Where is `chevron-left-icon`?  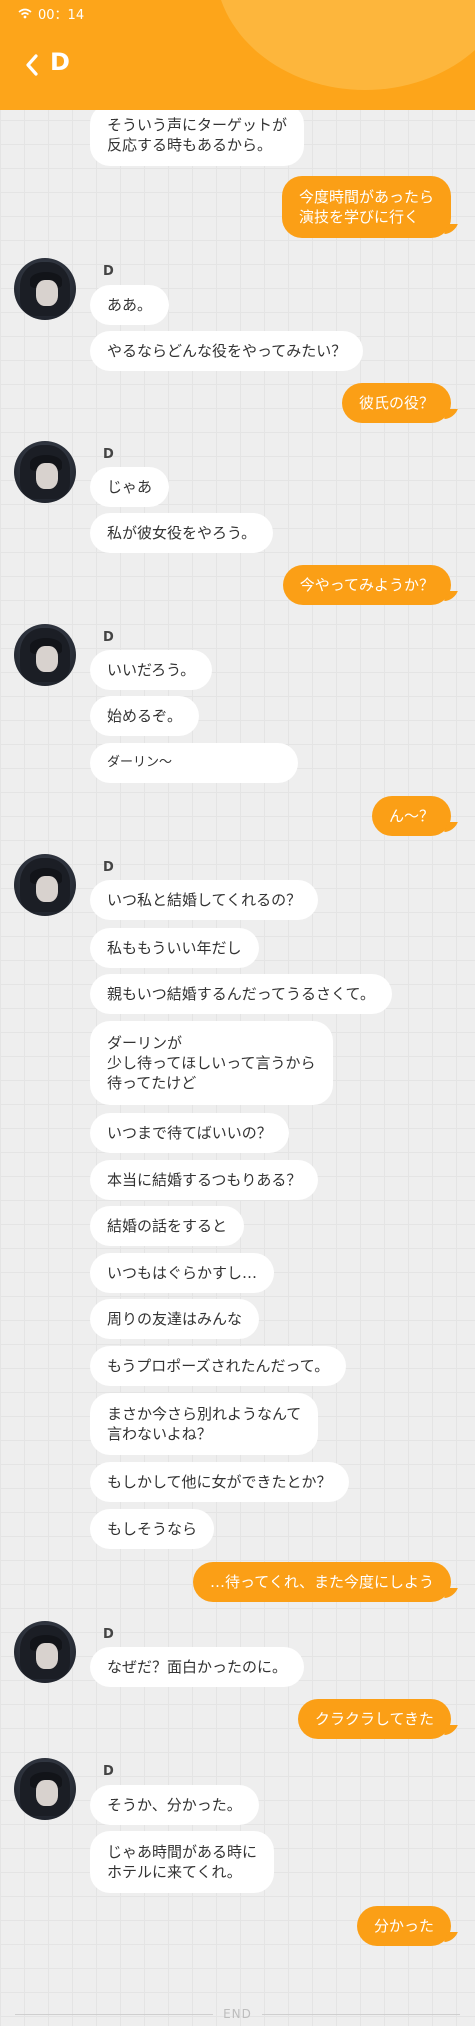
chevron-left-icon is located at coordinates (32, 65).